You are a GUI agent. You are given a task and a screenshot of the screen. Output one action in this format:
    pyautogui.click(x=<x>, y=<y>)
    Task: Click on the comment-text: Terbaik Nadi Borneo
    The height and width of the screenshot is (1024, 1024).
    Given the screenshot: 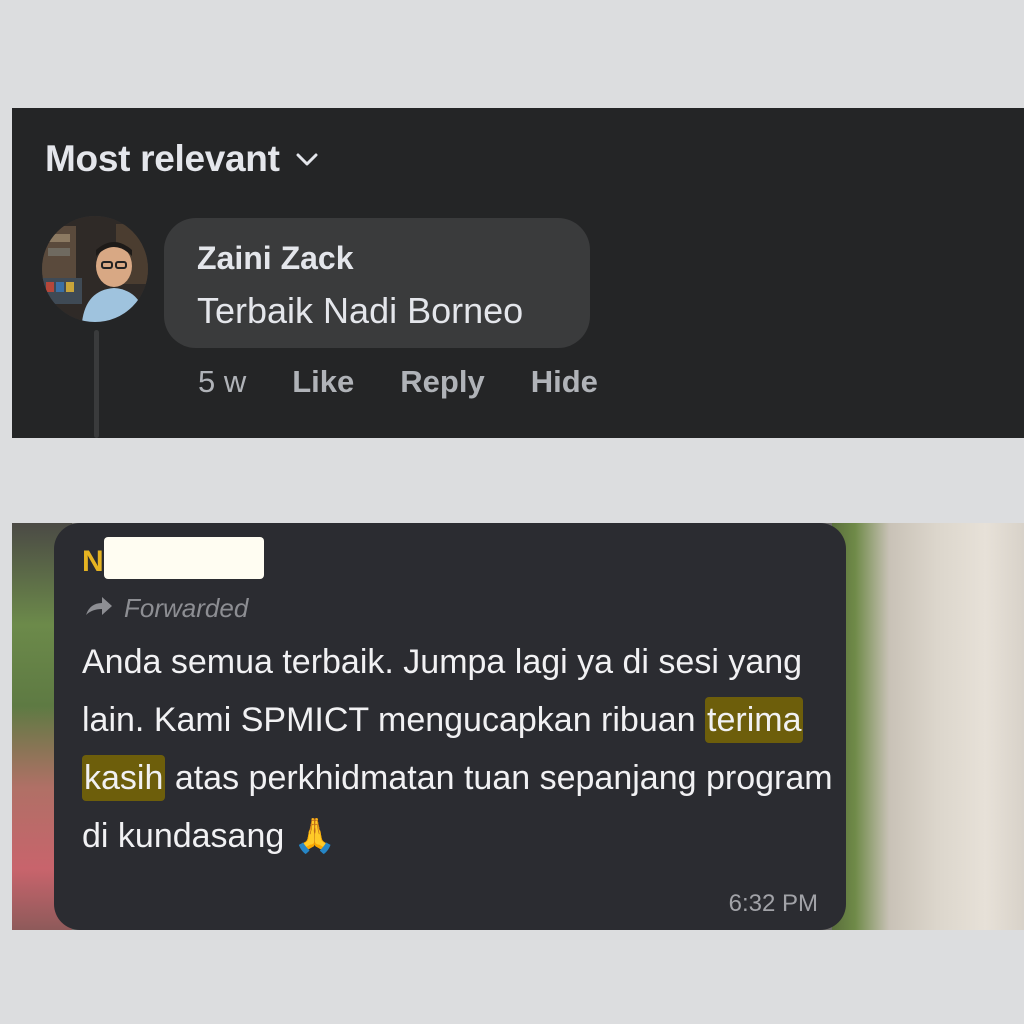 What is the action you would take?
    pyautogui.click(x=360, y=310)
    